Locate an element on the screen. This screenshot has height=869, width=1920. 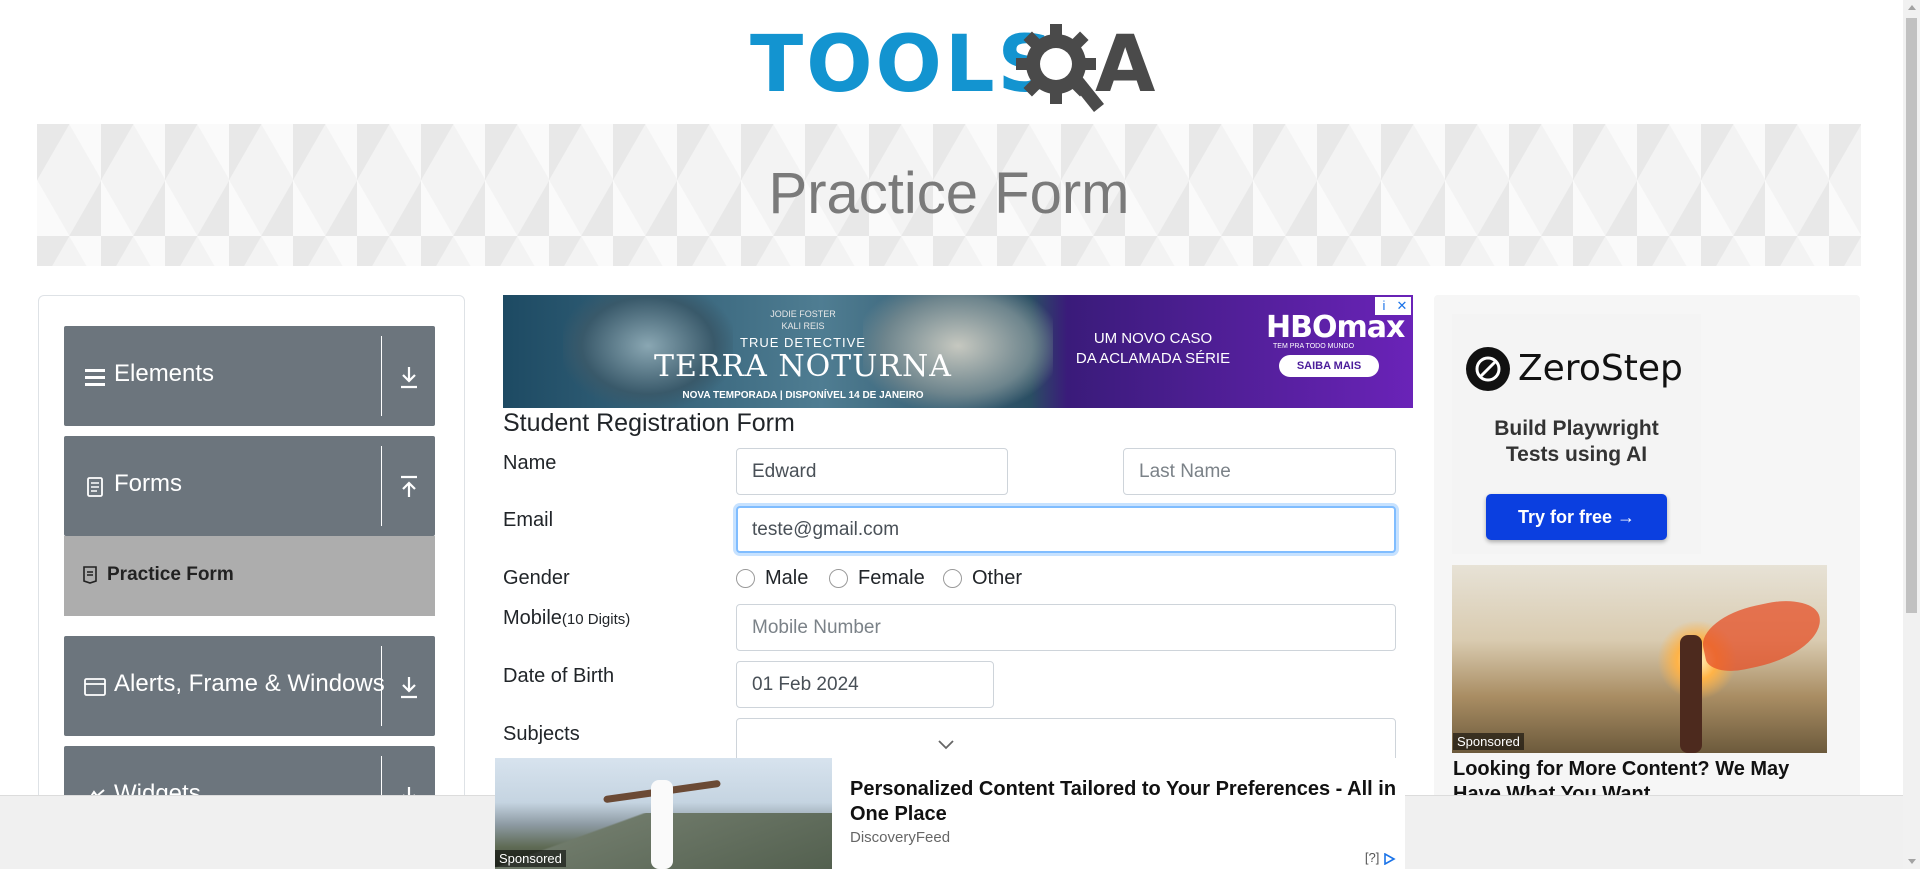
subjects-label: Subjects is located at coordinates (541, 734).